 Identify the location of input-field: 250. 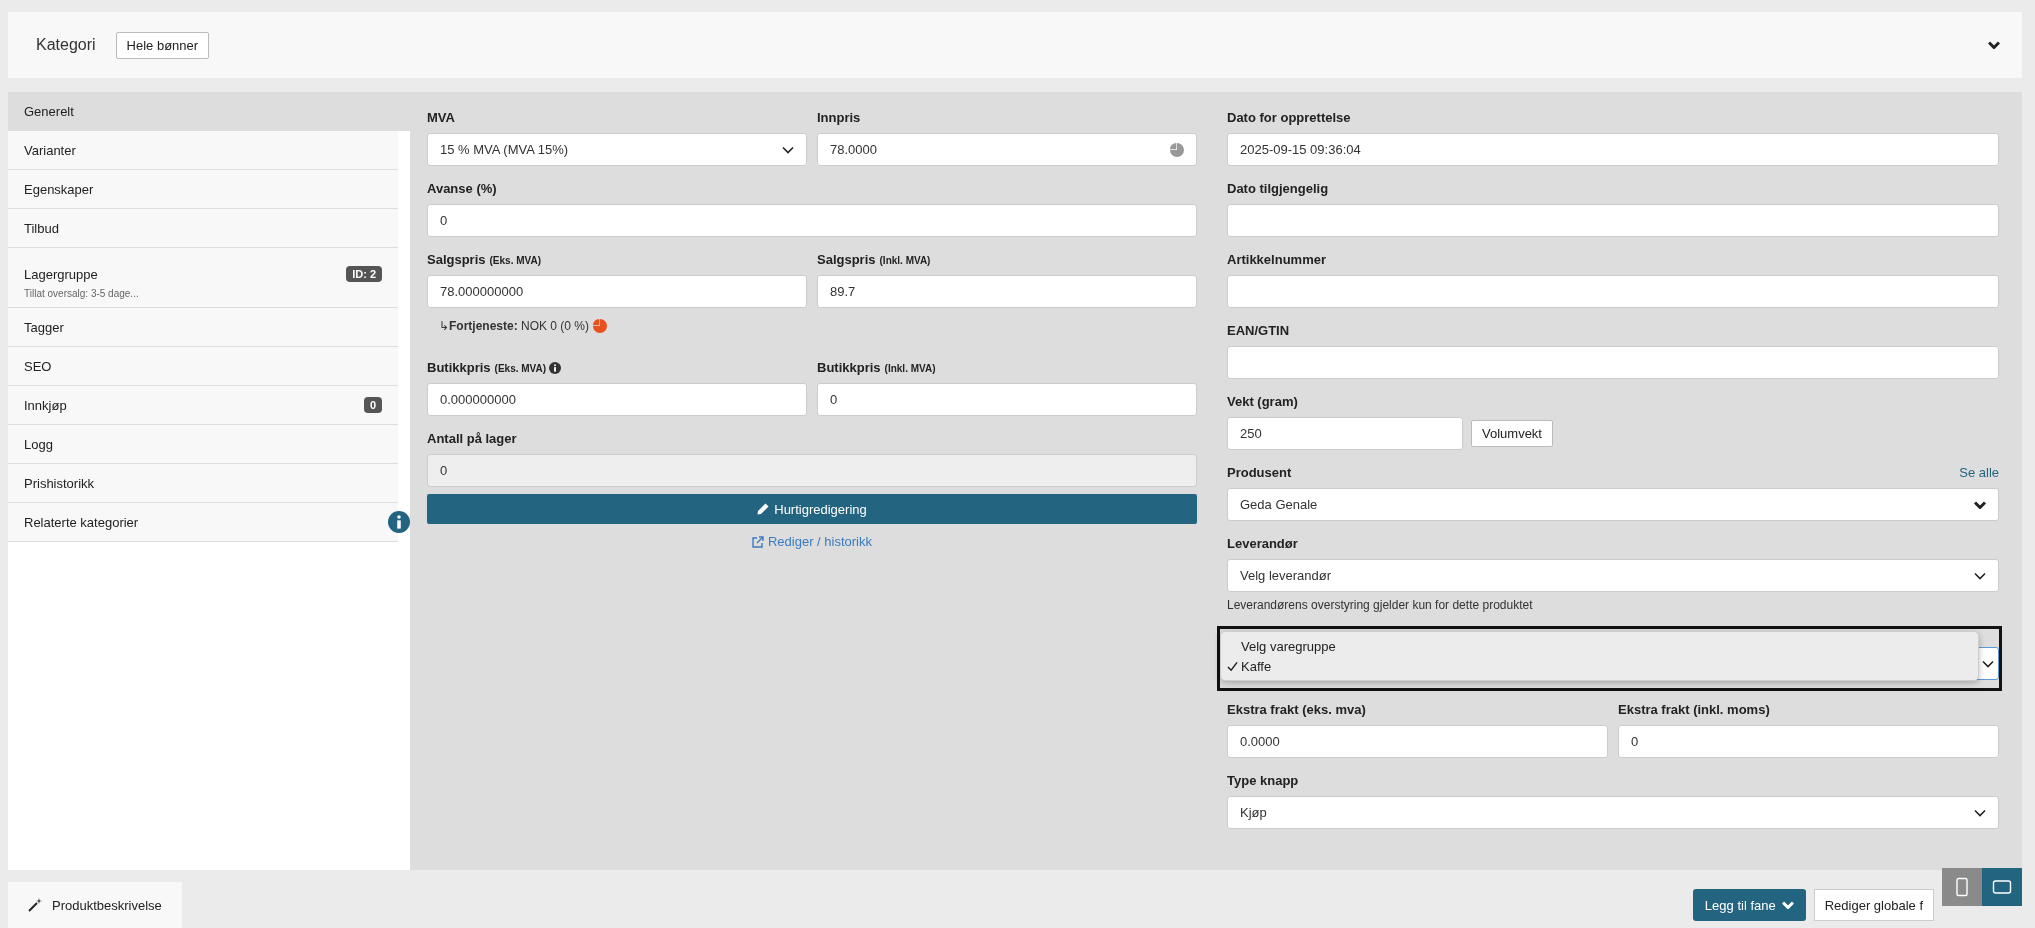
(1345, 433).